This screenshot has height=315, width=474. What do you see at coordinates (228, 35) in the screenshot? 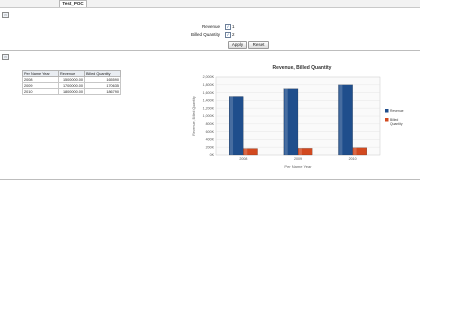
I see `billed-quantity-checkbox: ✓` at bounding box center [228, 35].